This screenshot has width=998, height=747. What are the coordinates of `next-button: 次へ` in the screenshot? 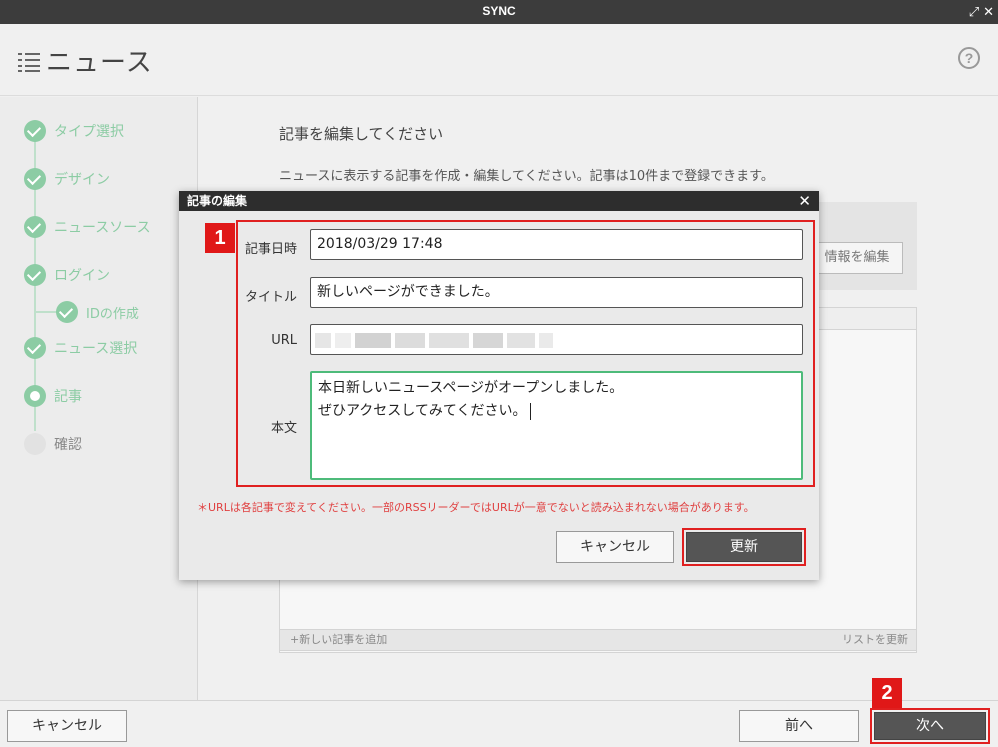 It's located at (930, 726).